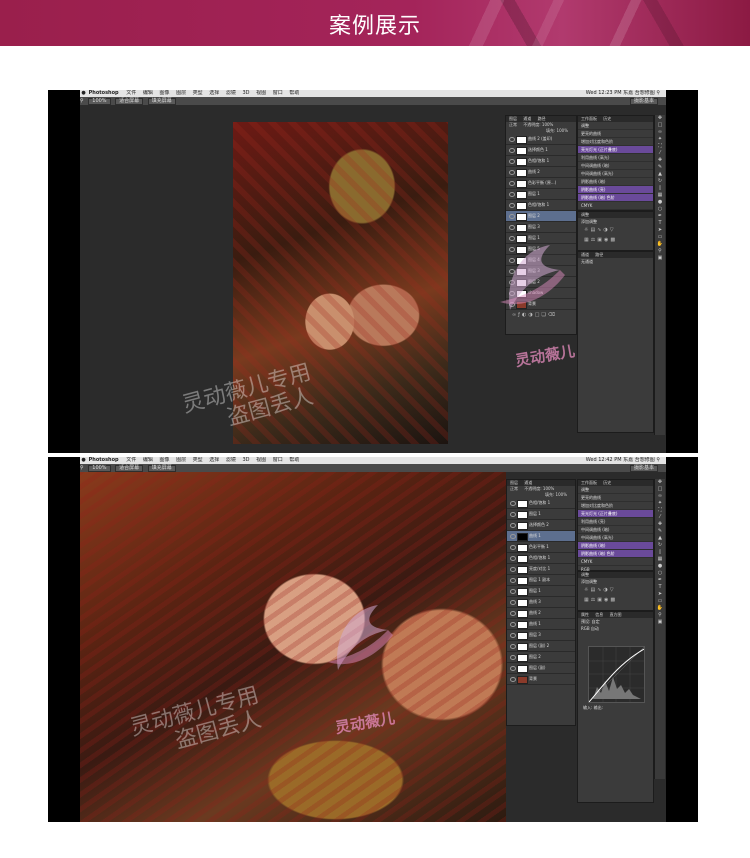 The image size is (750, 858). I want to click on tab-info: 信息, so click(599, 614).